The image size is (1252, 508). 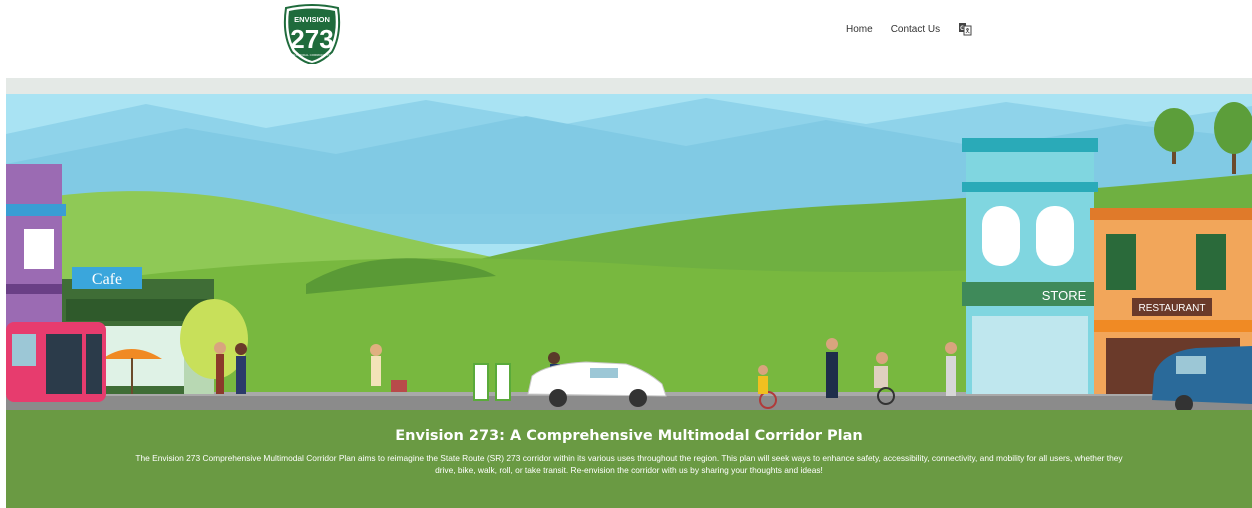 I want to click on hero-top-band, so click(x=629, y=86).